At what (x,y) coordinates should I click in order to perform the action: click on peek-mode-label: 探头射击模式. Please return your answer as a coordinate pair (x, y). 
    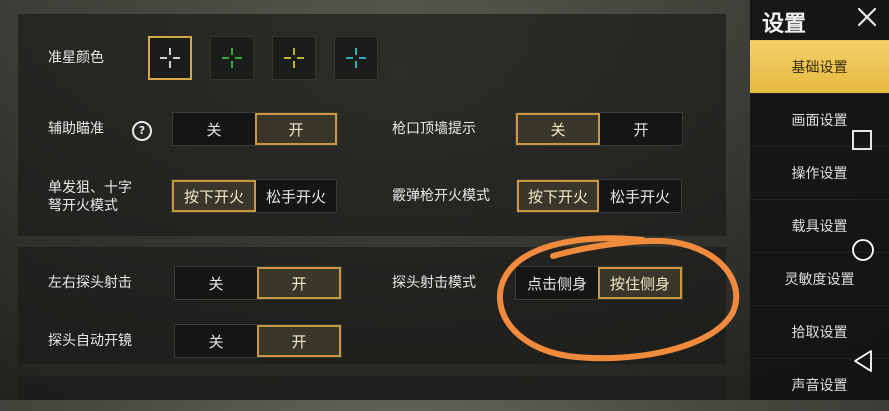
    Looking at the image, I should click on (434, 283).